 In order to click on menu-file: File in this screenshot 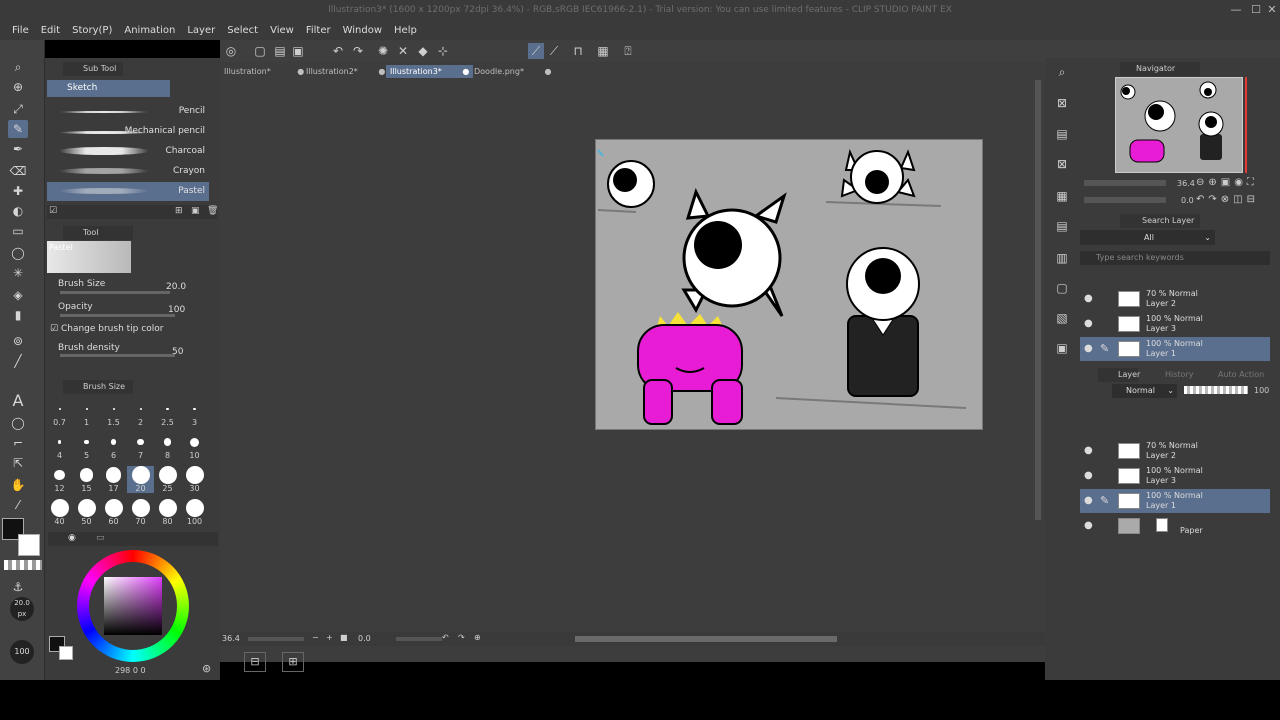, I will do `click(20, 30)`.